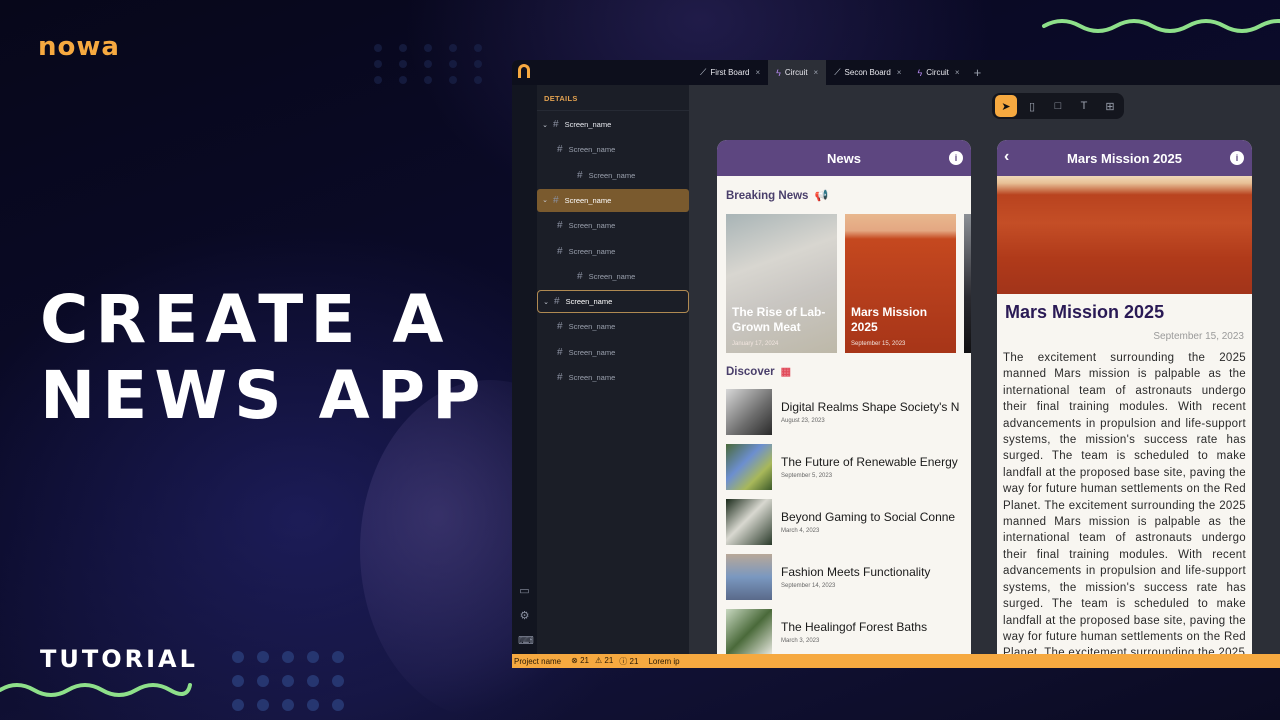 This screenshot has width=1280, height=720. I want to click on select-tool: ➤, so click(1006, 106).